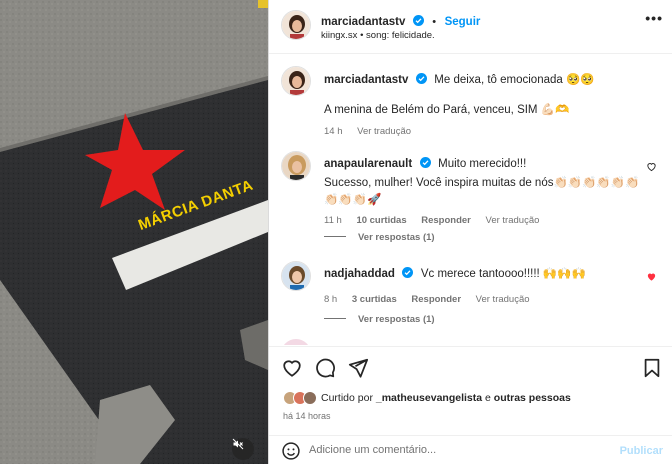 The image size is (672, 464). Describe the element at coordinates (374, 299) in the screenshot. I see `comment-likes: 3 curtidas` at that location.